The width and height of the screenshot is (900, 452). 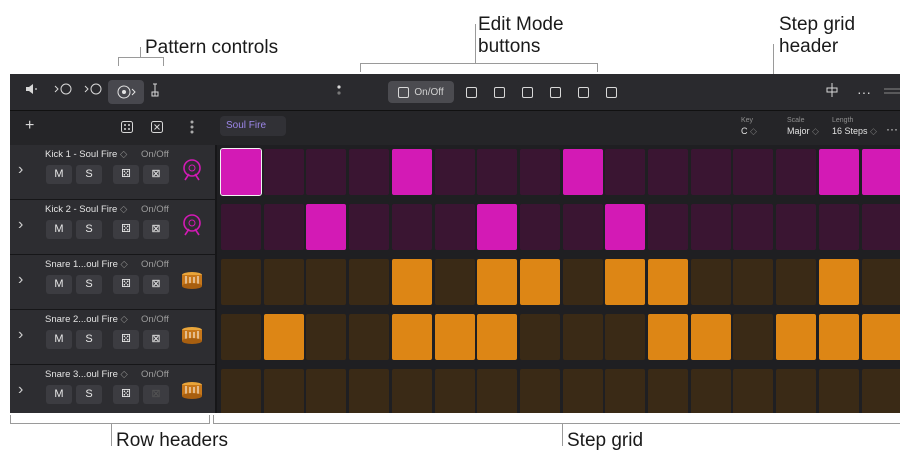 I want to click on row-name: Kick 1 - Soul Fire ◇, so click(x=86, y=154).